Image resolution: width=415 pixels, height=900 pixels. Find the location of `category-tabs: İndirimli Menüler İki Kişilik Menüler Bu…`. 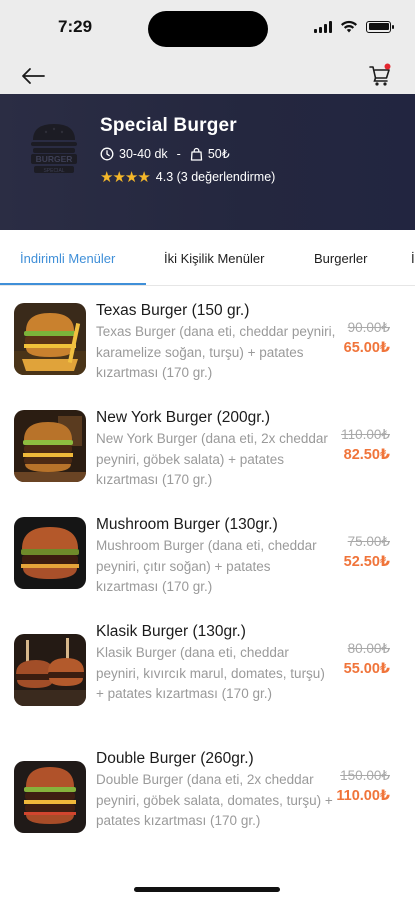

category-tabs: İndirimli Menüler İki Kişilik Menüler Bu… is located at coordinates (207, 258).